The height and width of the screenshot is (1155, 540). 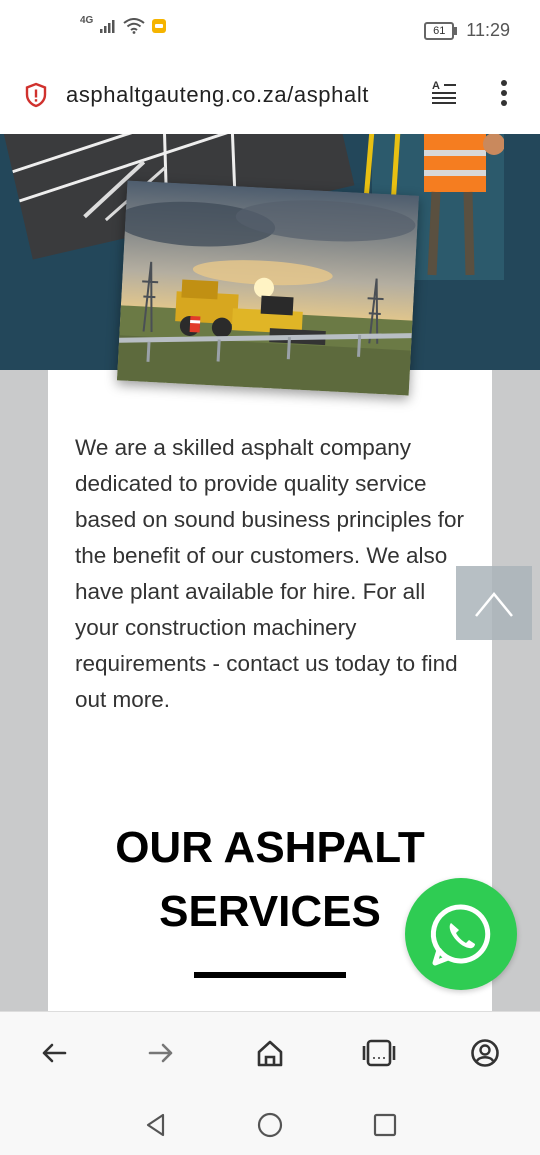 What do you see at coordinates (488, 30) in the screenshot?
I see `clock: 11:29` at bounding box center [488, 30].